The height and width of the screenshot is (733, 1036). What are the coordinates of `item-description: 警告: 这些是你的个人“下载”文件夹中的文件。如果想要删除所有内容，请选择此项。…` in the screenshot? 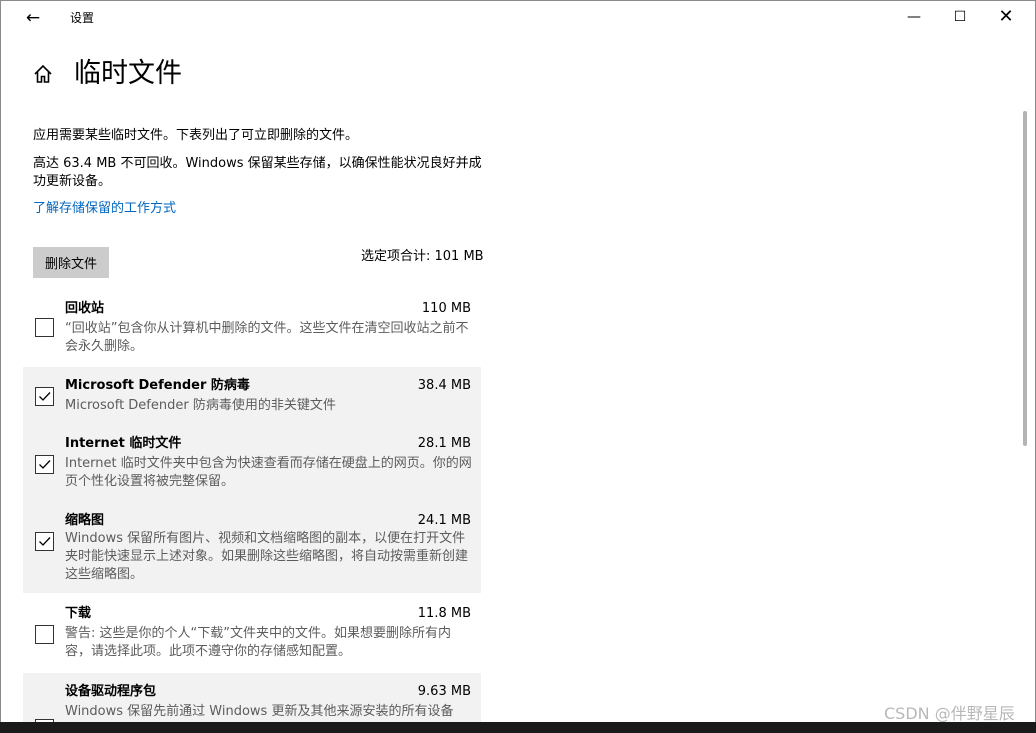 It's located at (258, 642).